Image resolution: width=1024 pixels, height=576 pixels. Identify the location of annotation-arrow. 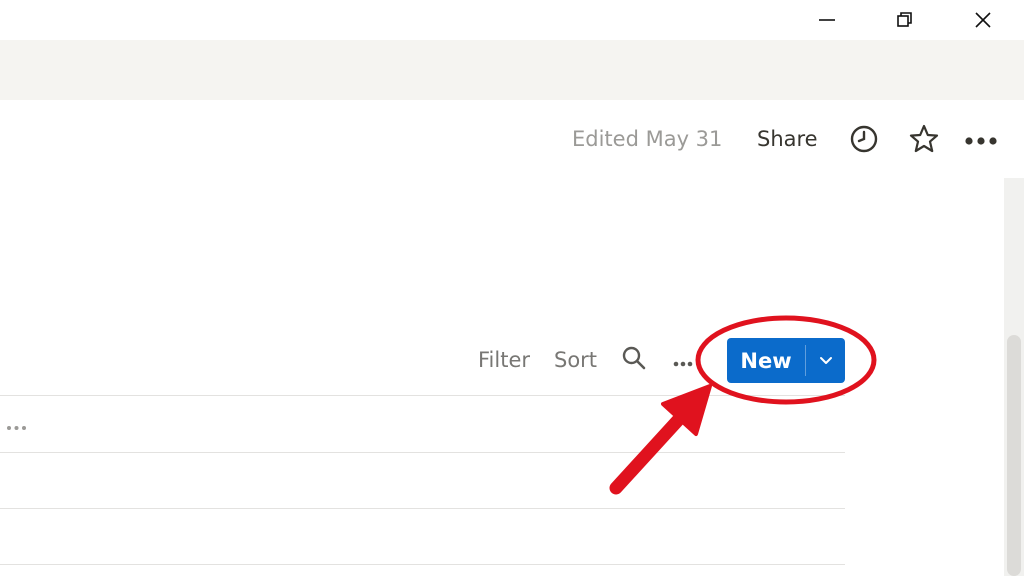
(660, 439).